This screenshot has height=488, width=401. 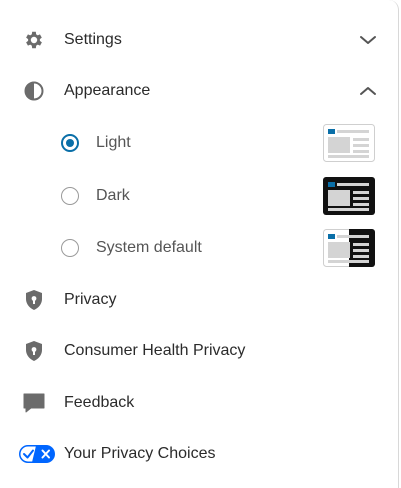 What do you see at coordinates (37, 454) in the screenshot?
I see `privacy-choices-toggle-icon` at bounding box center [37, 454].